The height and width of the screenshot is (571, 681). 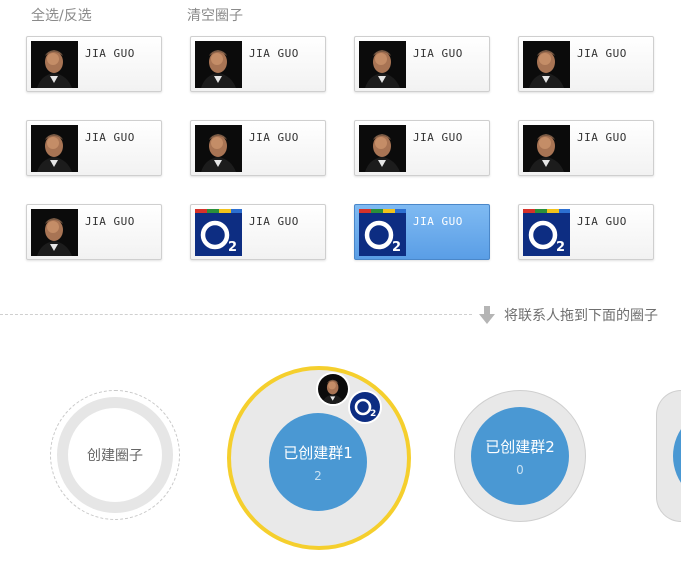 I want to click on group-circle-2: 已创建群2 0, so click(x=520, y=456).